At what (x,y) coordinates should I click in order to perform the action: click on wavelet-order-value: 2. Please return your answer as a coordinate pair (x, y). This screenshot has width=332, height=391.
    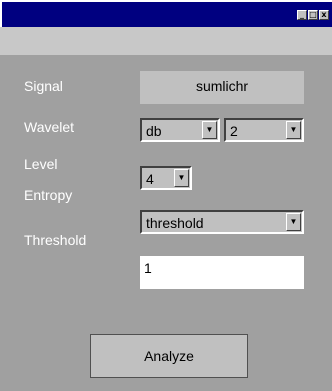
    Looking at the image, I should click on (234, 131).